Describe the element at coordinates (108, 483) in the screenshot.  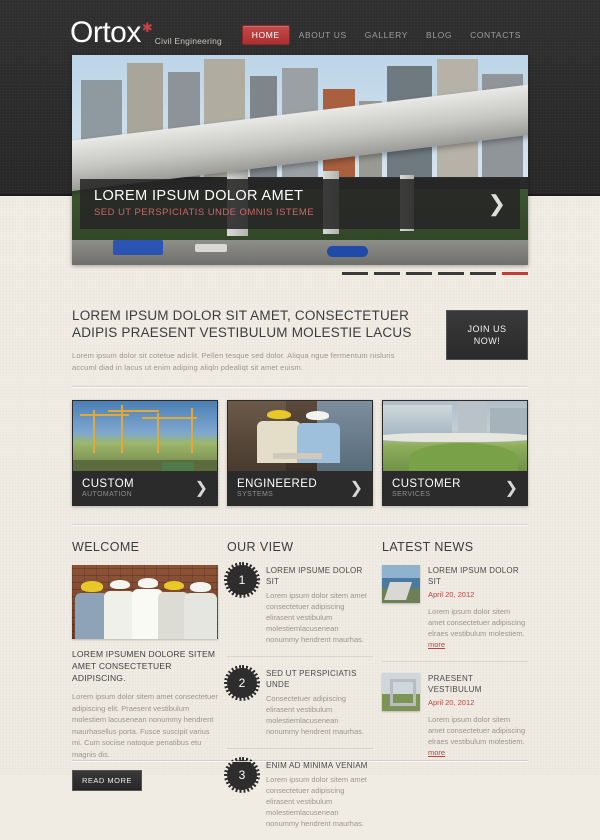
I see `card-title: CUSTOM` at that location.